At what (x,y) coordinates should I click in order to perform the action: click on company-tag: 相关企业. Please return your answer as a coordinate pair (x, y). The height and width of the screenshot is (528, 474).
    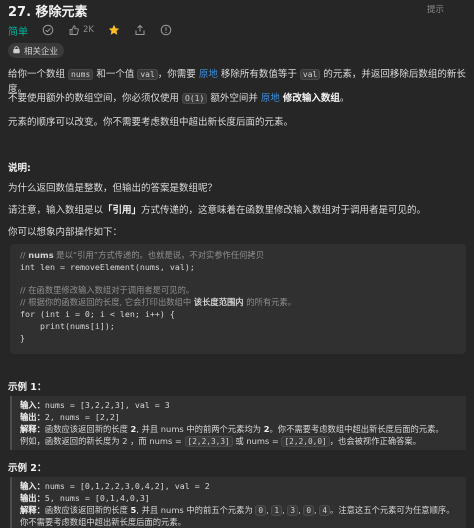
    Looking at the image, I should click on (36, 50).